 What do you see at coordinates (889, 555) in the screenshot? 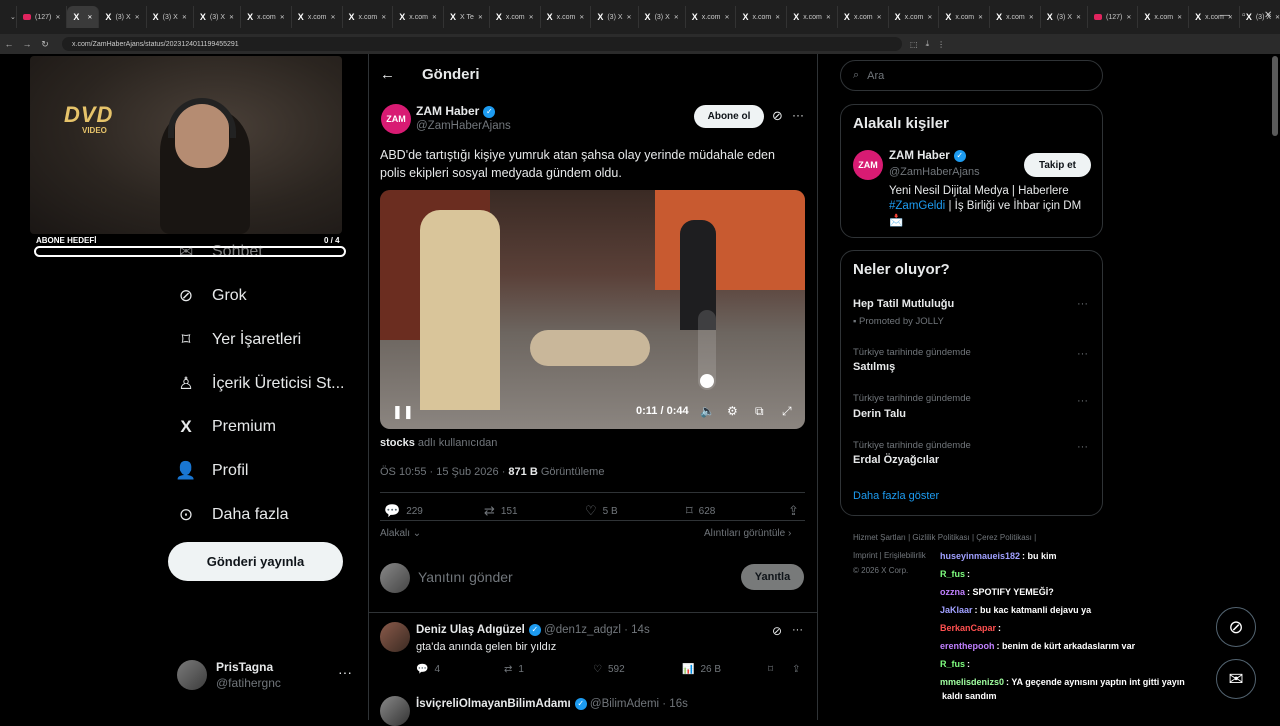
I see `footer-links-2: Imprint | Erişilebilirlik` at bounding box center [889, 555].